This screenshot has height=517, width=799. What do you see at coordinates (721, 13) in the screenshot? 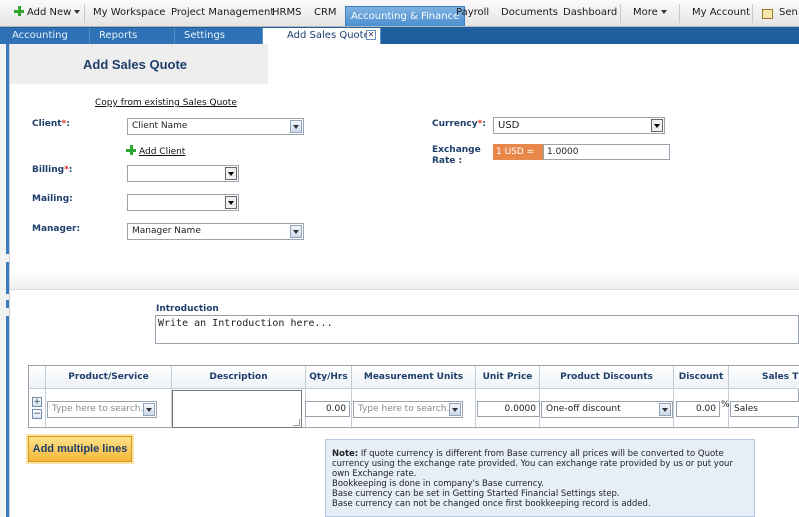
I see `nav-my-account: My Account` at bounding box center [721, 13].